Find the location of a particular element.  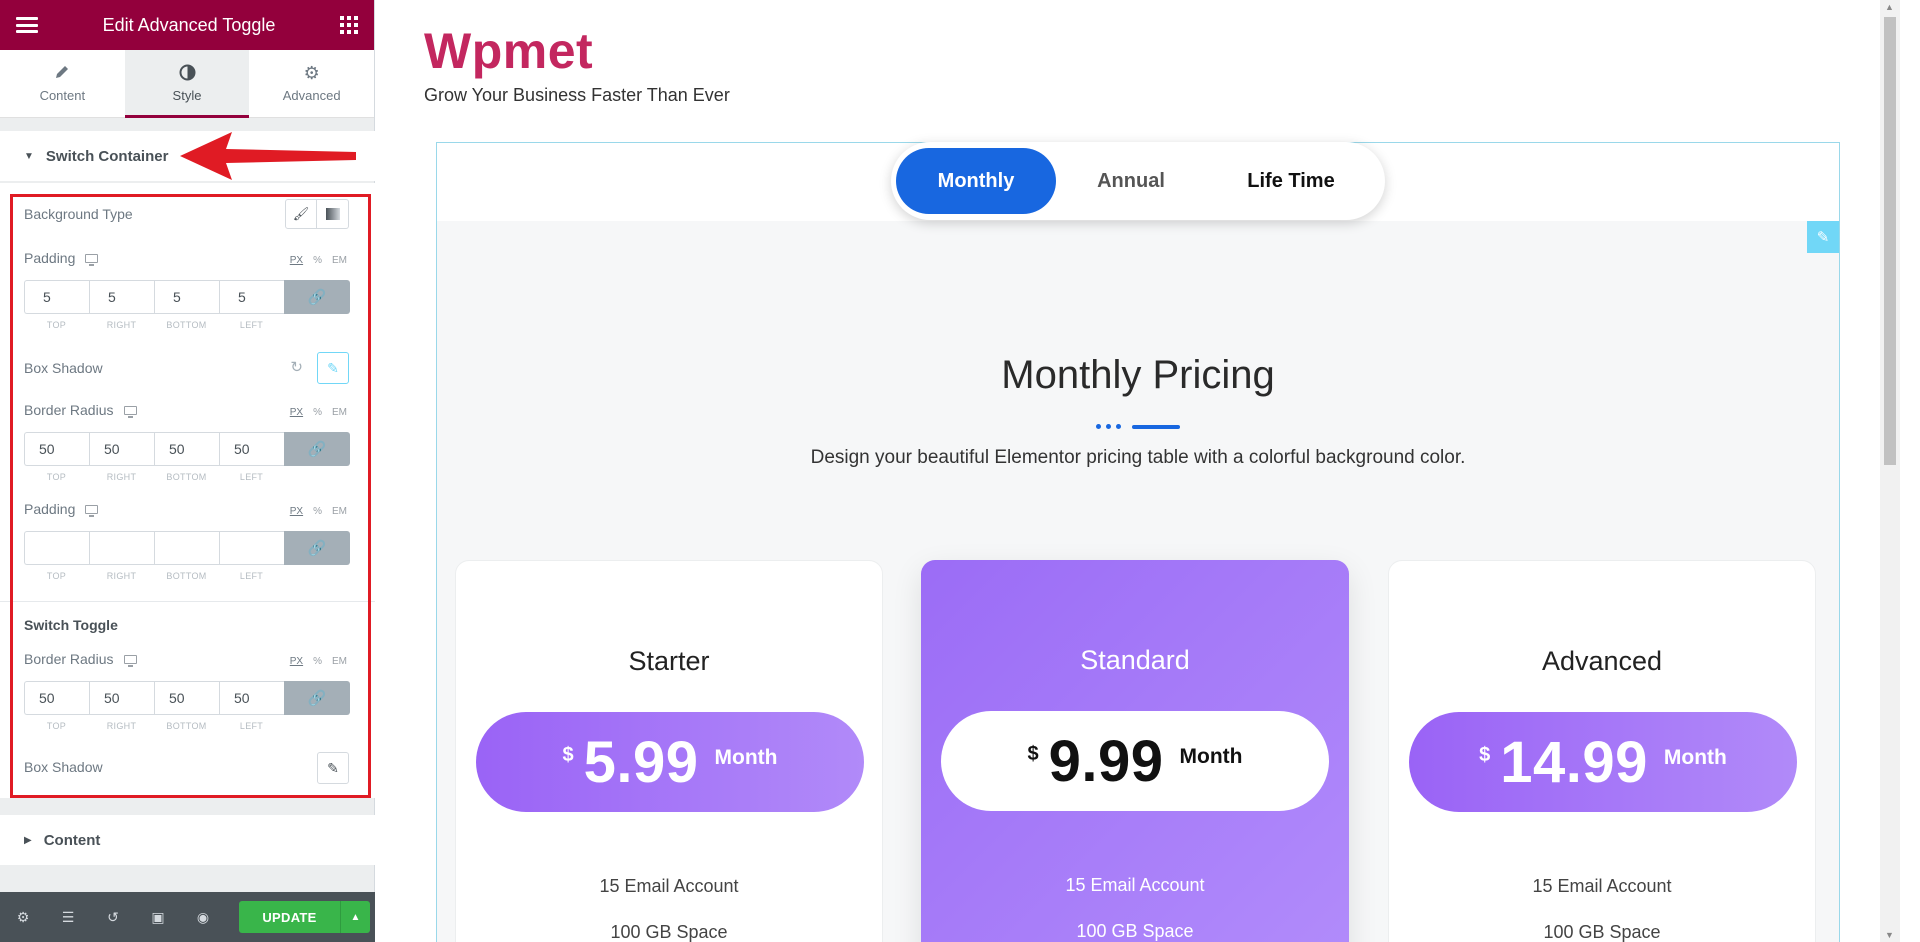

panel-tabs: Content Style ⚙ Advanced is located at coordinates (187, 84).